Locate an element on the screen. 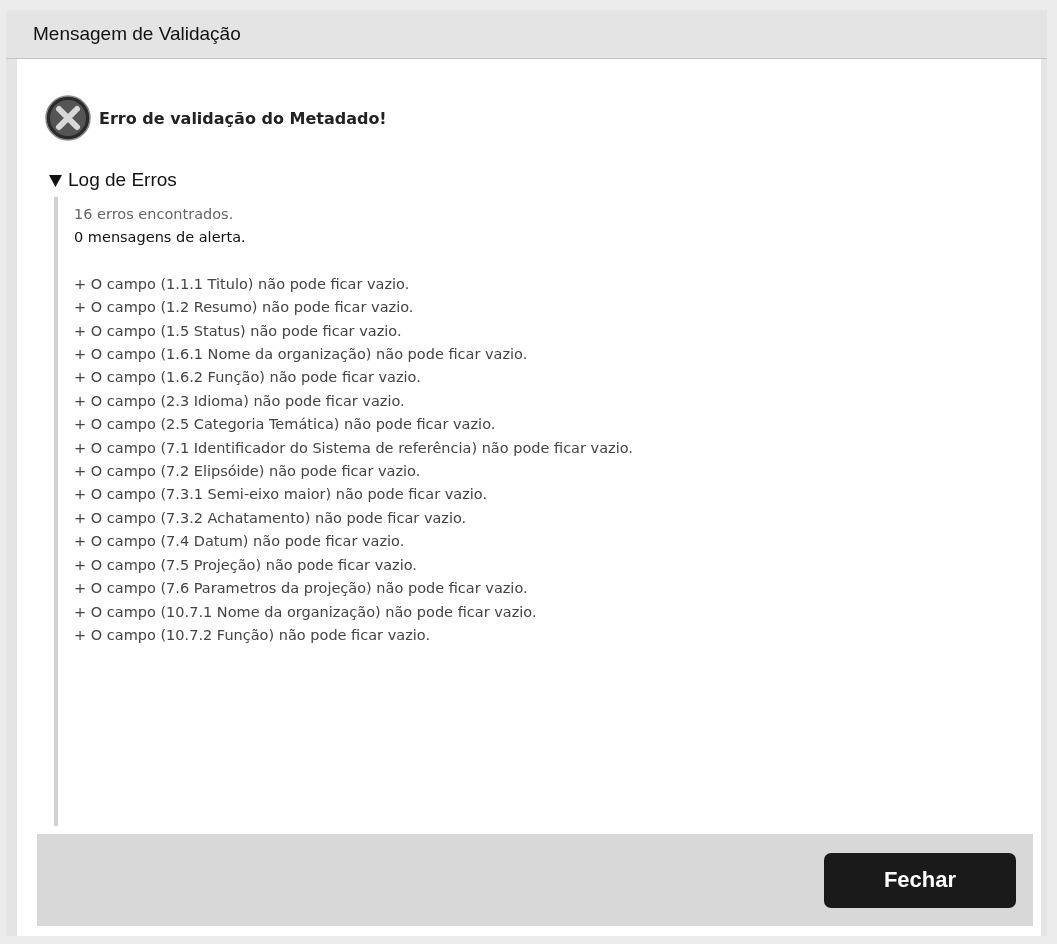 The width and height of the screenshot is (1057, 944). log-entry: + O campo (7.6 Parametros da projeção) não pode ficar vazio. is located at coordinates (301, 589).